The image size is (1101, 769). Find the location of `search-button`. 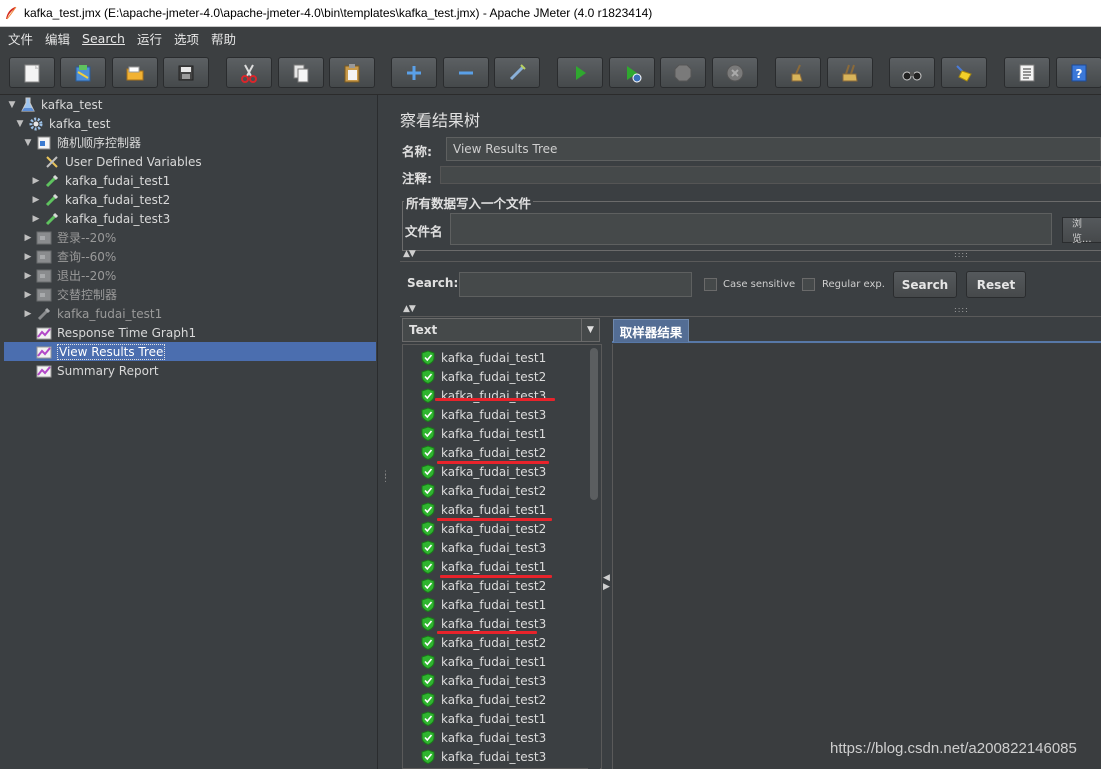

search-button is located at coordinates (912, 72).